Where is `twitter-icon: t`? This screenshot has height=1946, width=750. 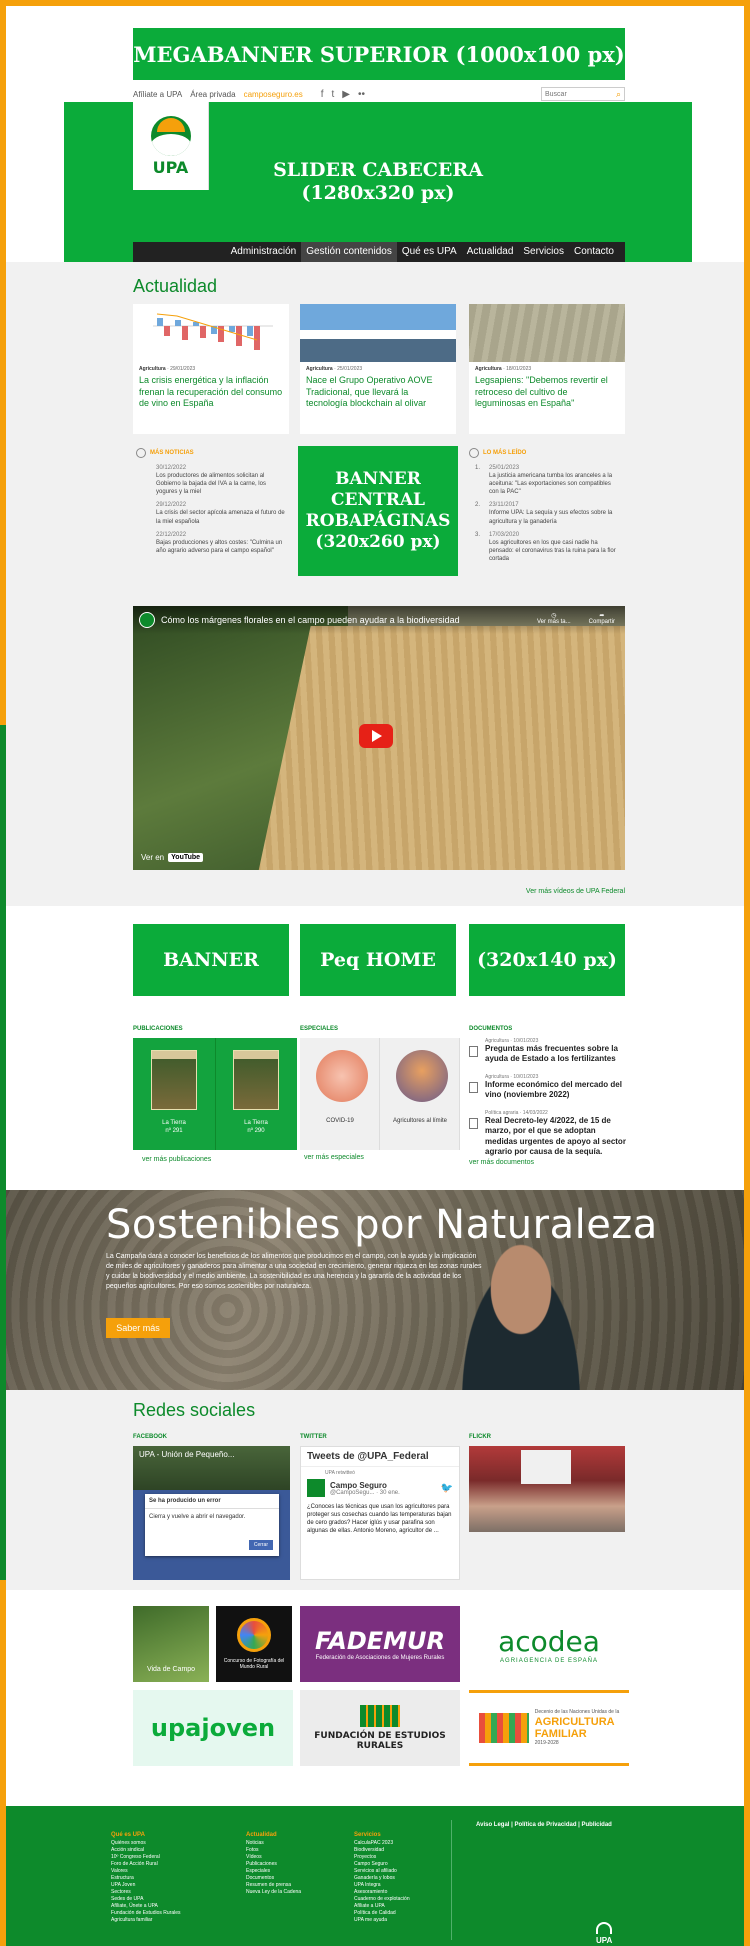 twitter-icon: t is located at coordinates (333, 94).